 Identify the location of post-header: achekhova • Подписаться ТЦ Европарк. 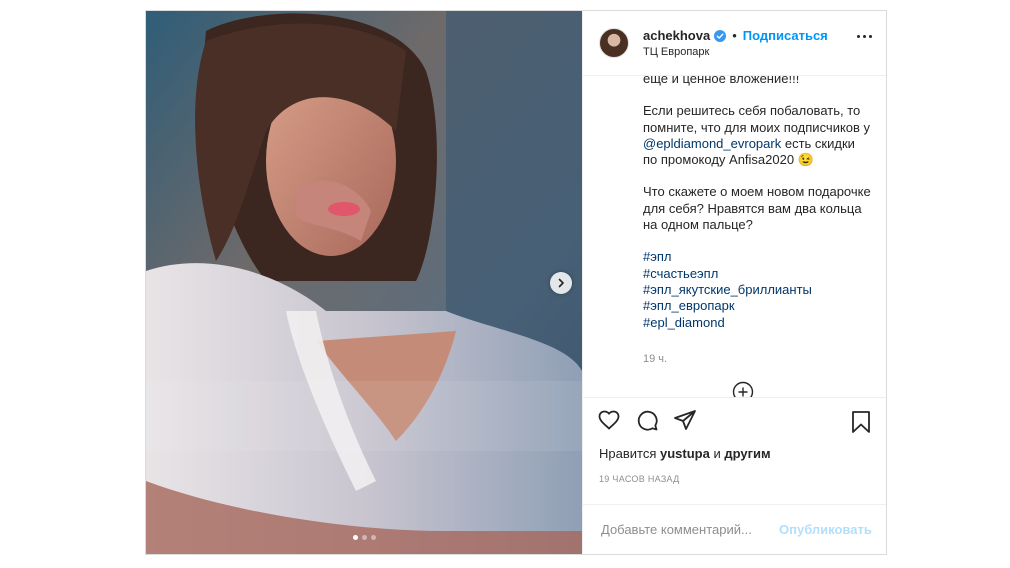
(734, 43).